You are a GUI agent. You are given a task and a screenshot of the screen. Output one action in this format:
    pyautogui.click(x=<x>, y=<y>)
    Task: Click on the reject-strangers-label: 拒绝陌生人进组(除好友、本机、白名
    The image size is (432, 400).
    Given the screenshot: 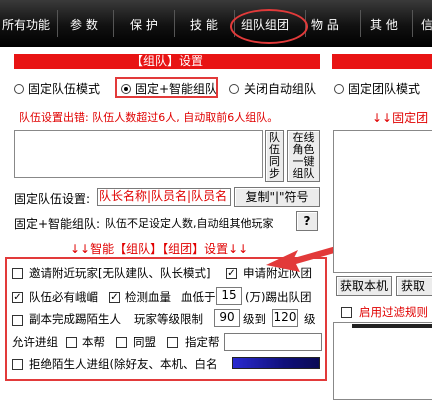 What is the action you would take?
    pyautogui.click(x=123, y=364)
    